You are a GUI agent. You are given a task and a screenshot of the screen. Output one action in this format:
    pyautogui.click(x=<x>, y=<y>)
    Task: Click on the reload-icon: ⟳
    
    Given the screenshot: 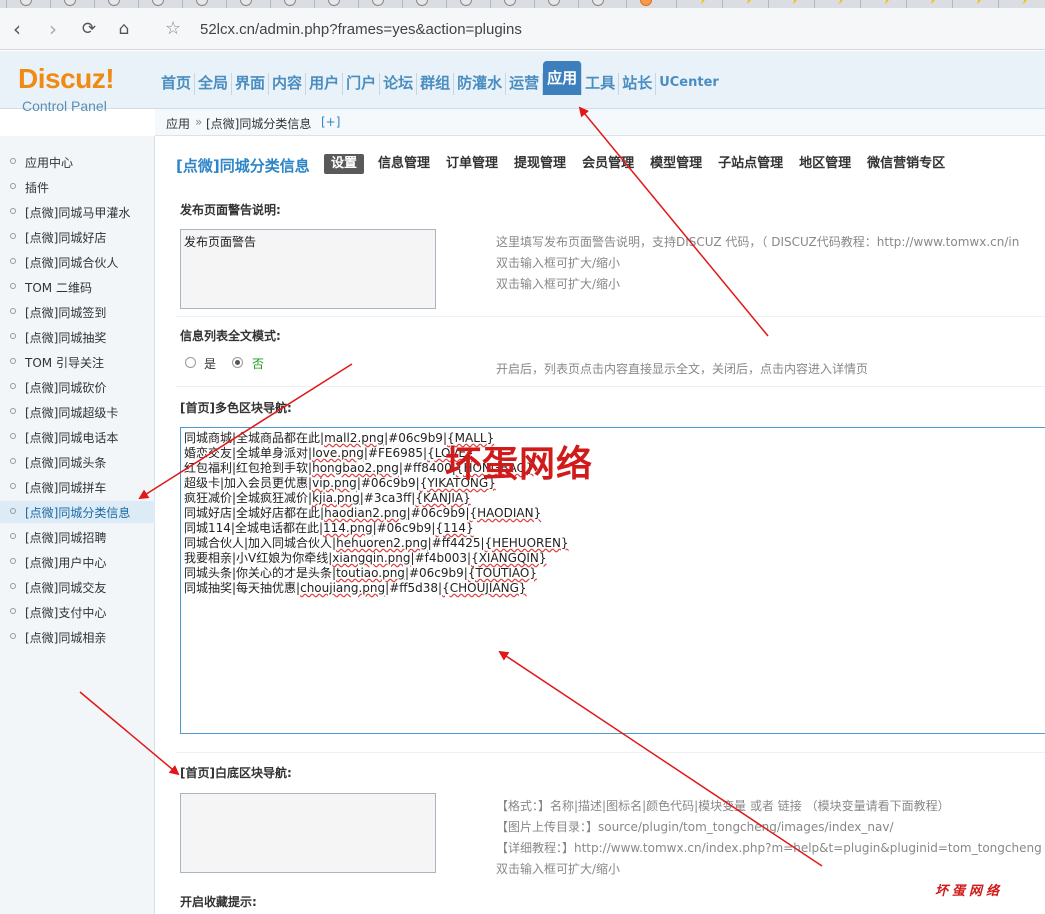 What is the action you would take?
    pyautogui.click(x=89, y=29)
    